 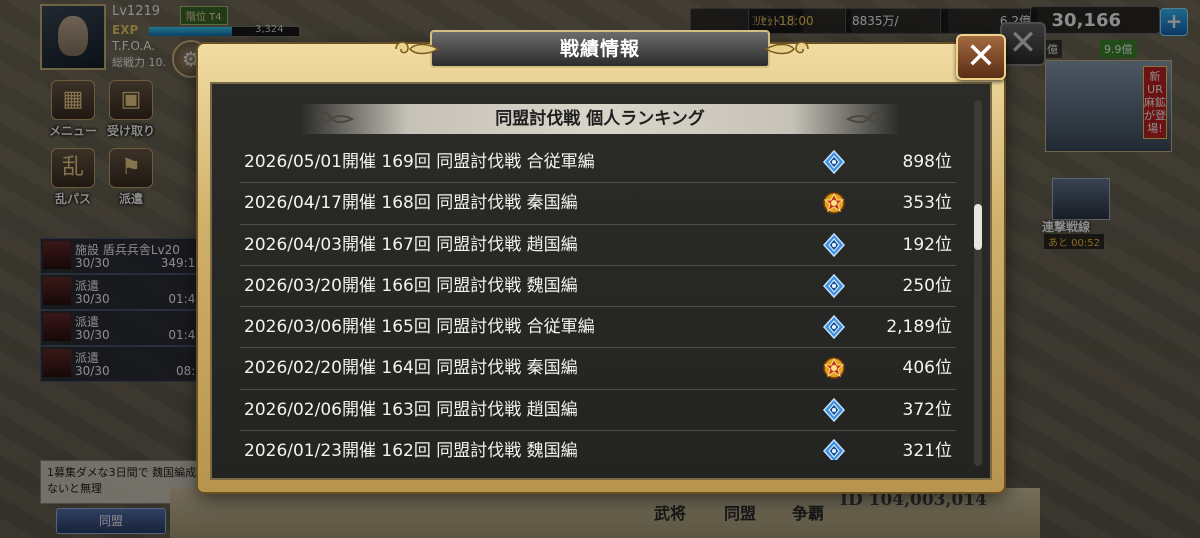 I want to click on event-description: 2026/02/20開催 164回 同盟討伐戦 秦国編, so click(x=411, y=368).